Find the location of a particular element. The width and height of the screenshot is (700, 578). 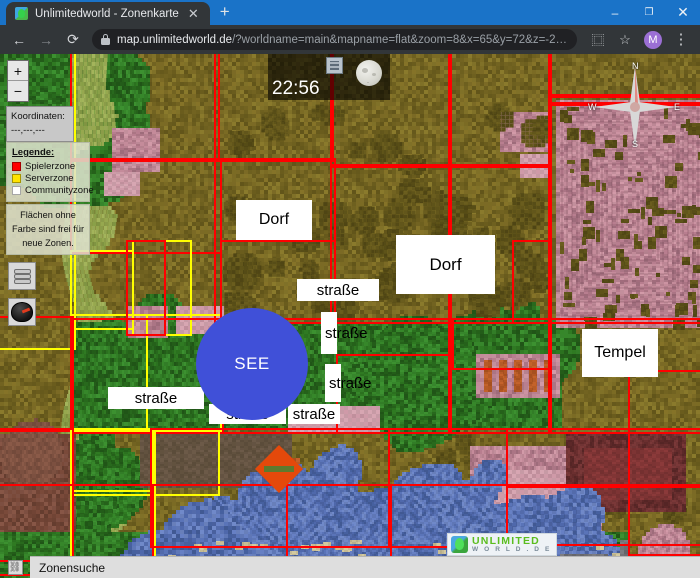

legend-swatch-white is located at coordinates (16, 190).